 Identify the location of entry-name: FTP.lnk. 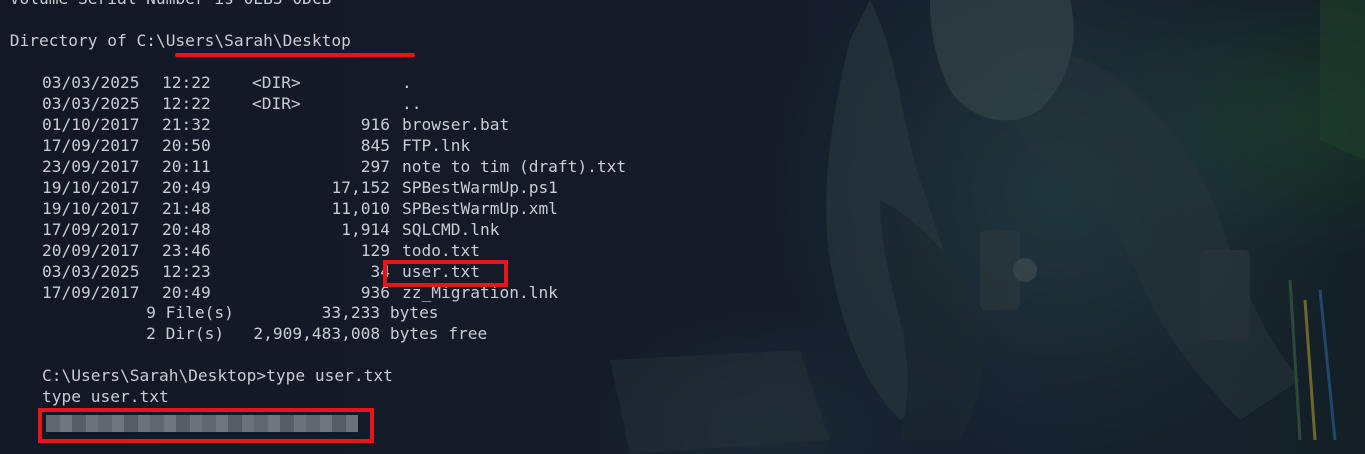
(436, 145).